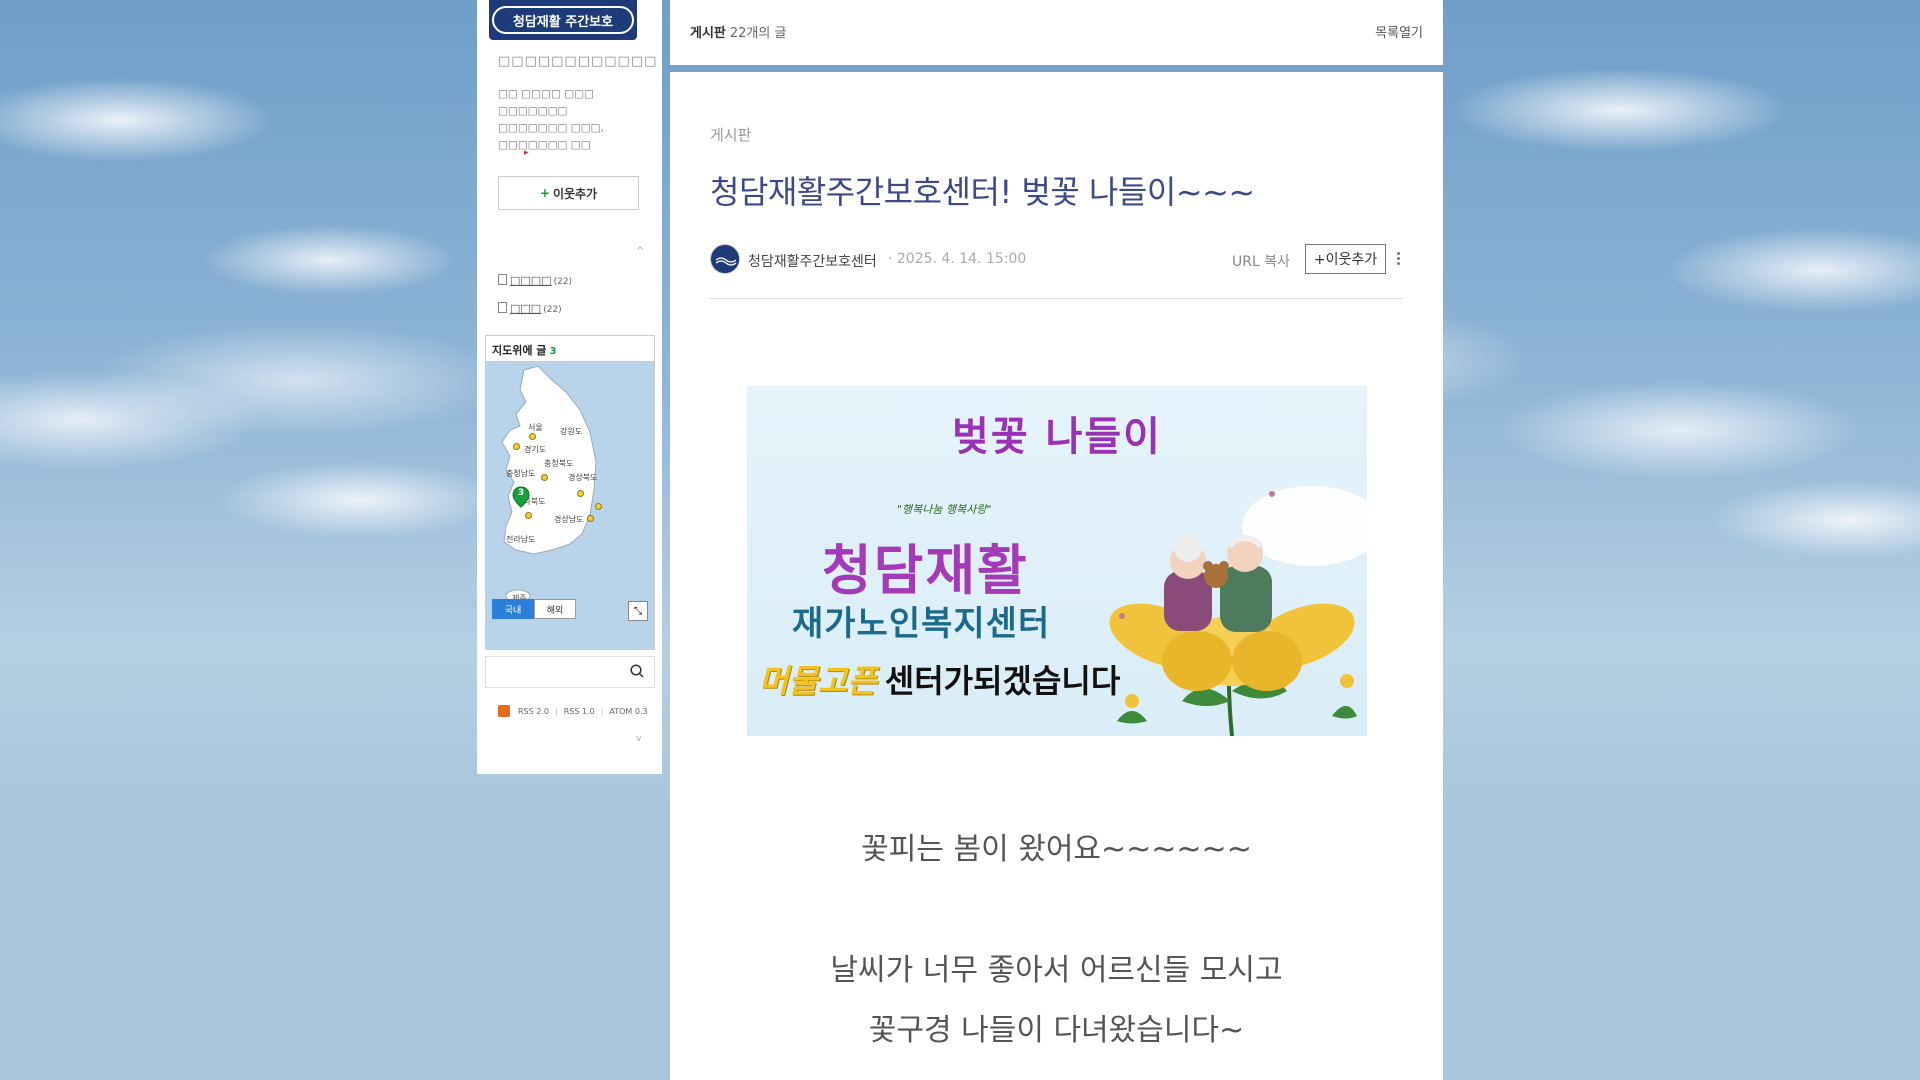 This screenshot has width=1920, height=1080. What do you see at coordinates (570, 672) in the screenshot?
I see `blog-search-input` at bounding box center [570, 672].